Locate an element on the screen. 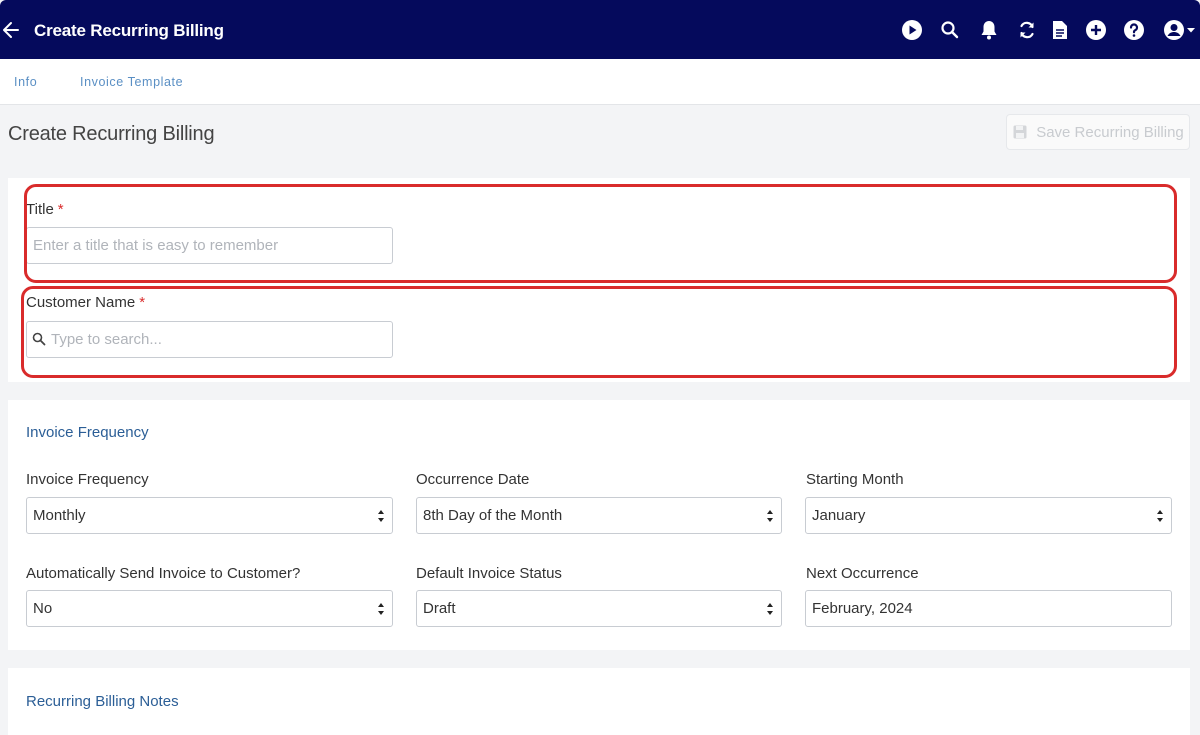  next-occurrence-value: February, 2024 is located at coordinates (862, 608).